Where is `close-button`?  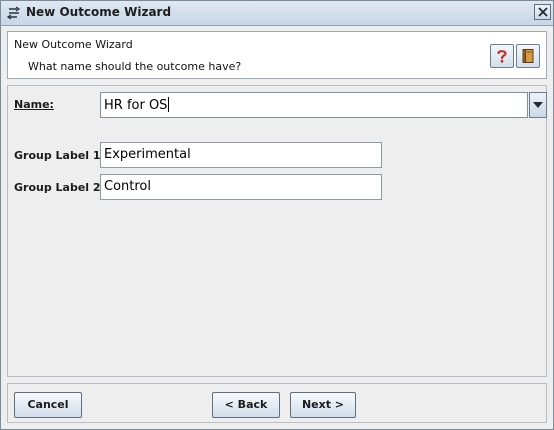 close-button is located at coordinates (542, 12).